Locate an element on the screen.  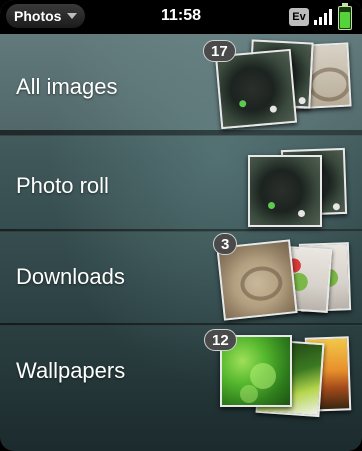
album-label: Downloads is located at coordinates (70, 276).